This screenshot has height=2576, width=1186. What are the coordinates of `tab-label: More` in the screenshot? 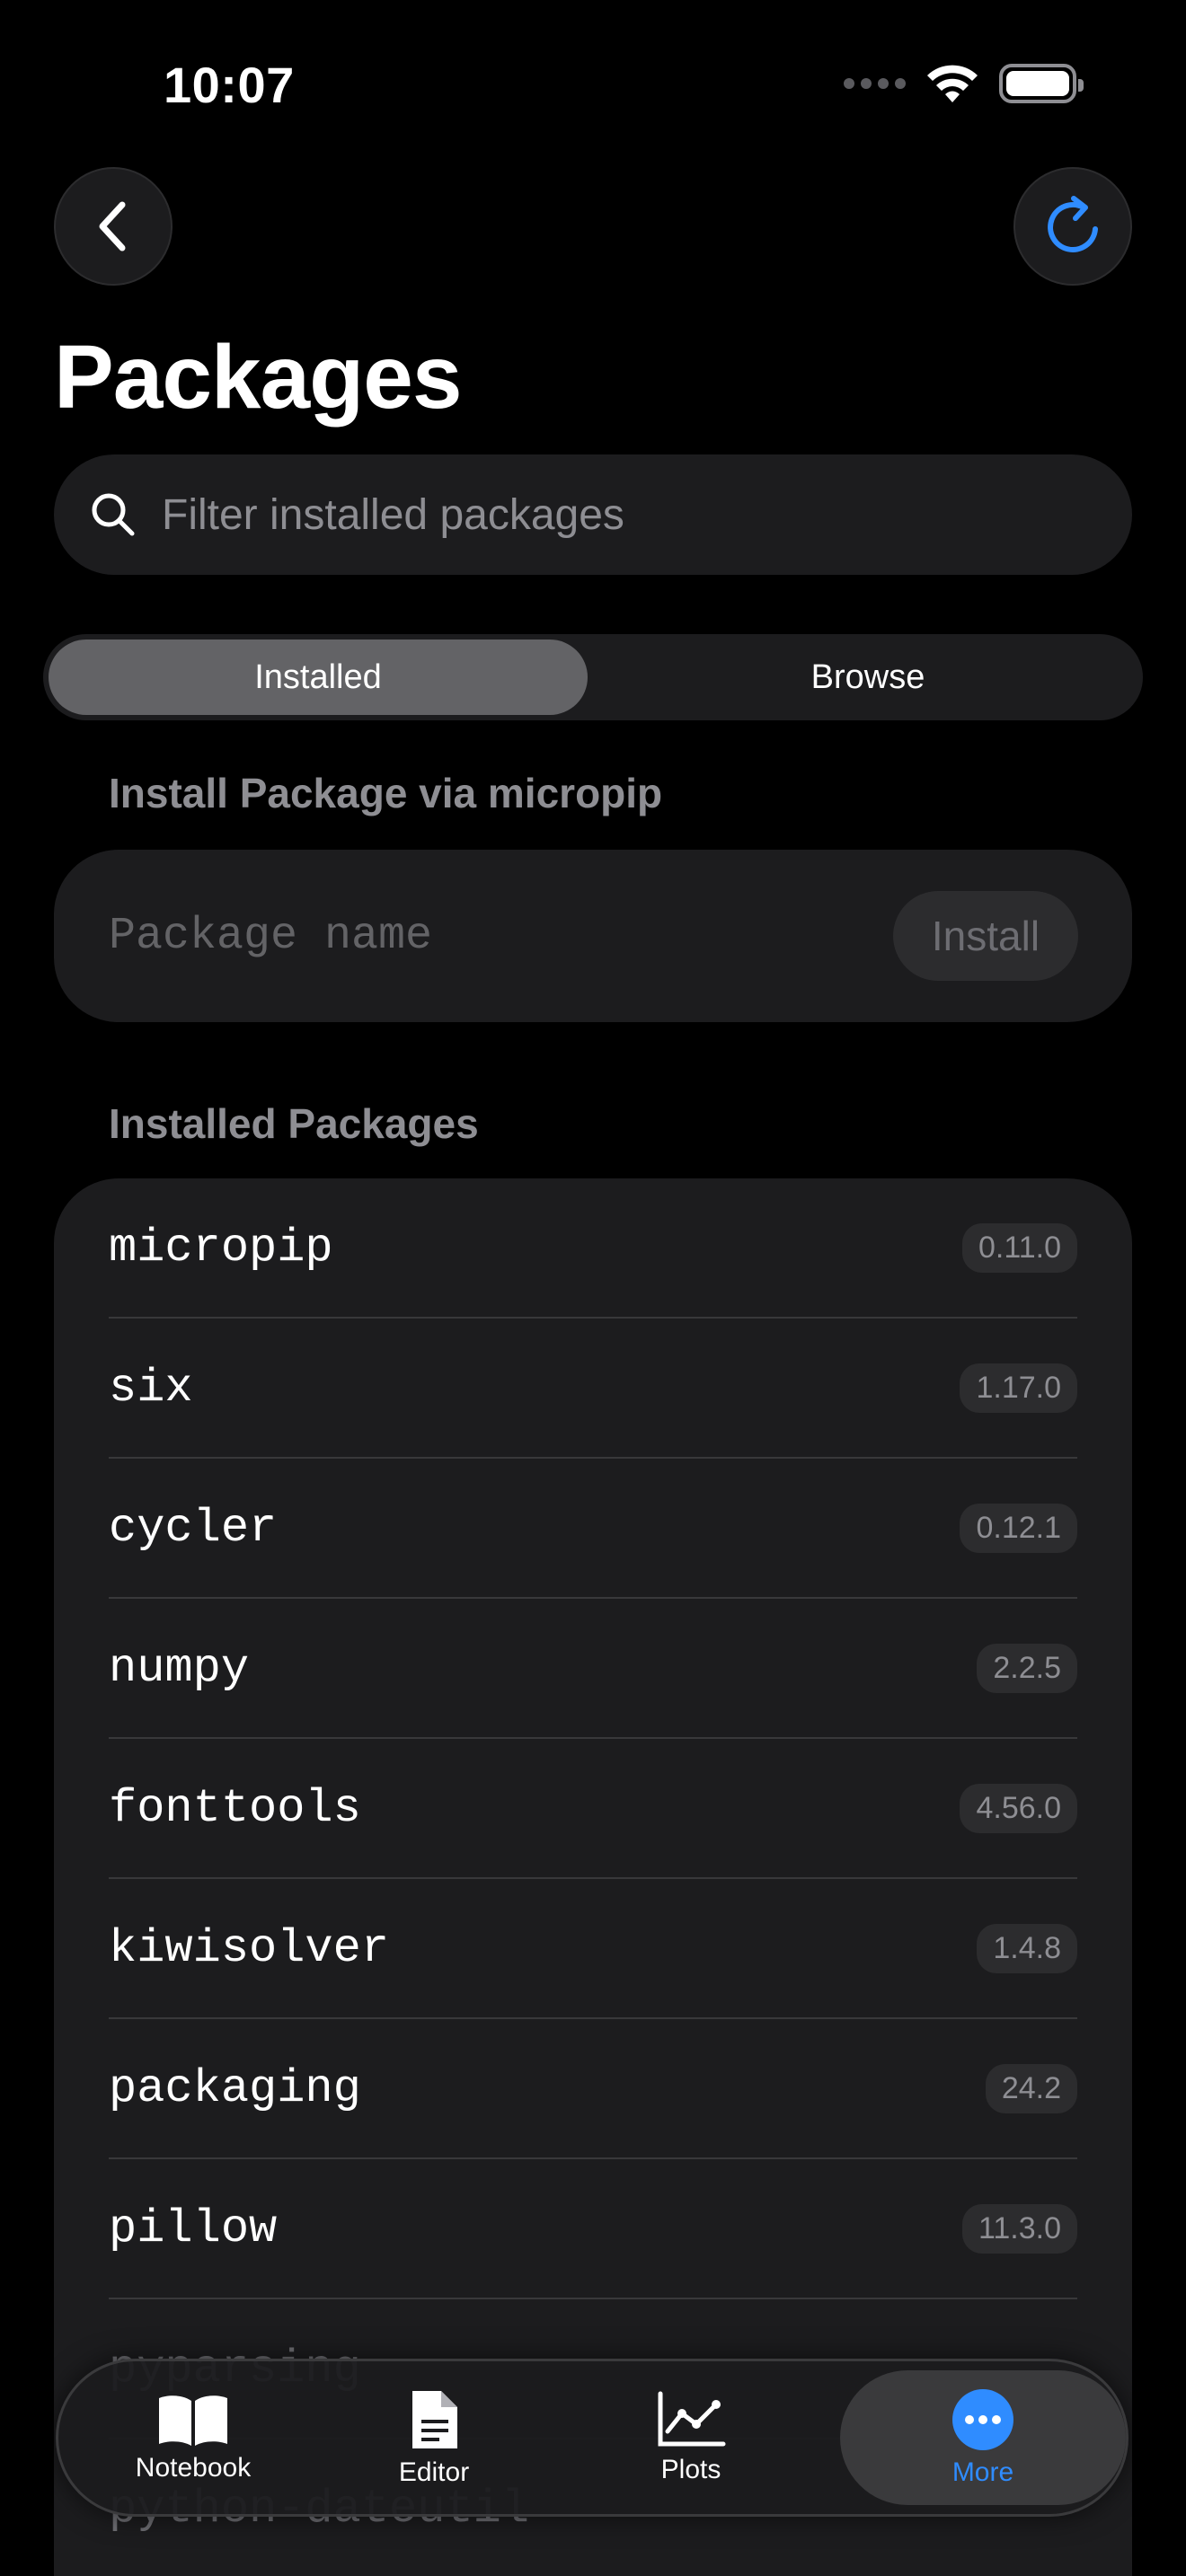 It's located at (982, 2472).